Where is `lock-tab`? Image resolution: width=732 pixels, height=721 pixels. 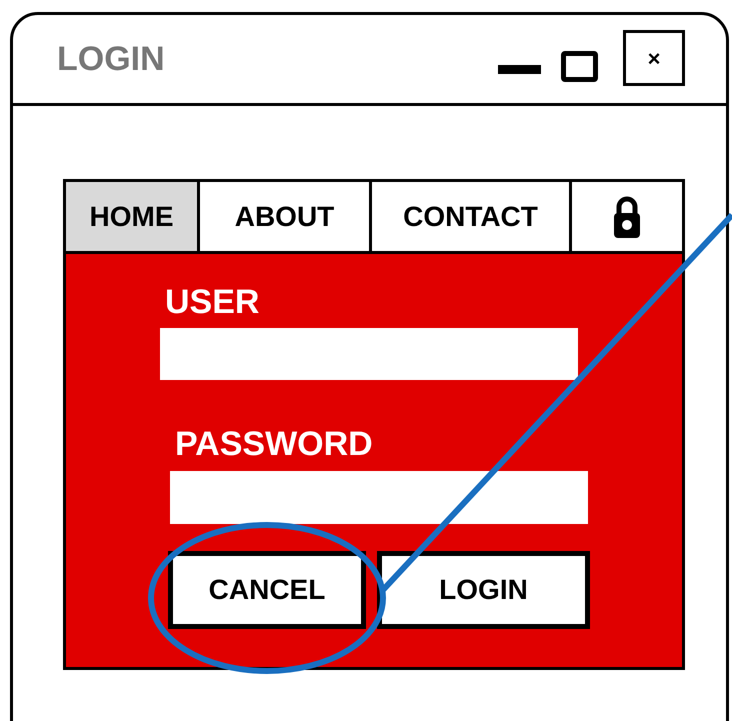
lock-tab is located at coordinates (628, 216).